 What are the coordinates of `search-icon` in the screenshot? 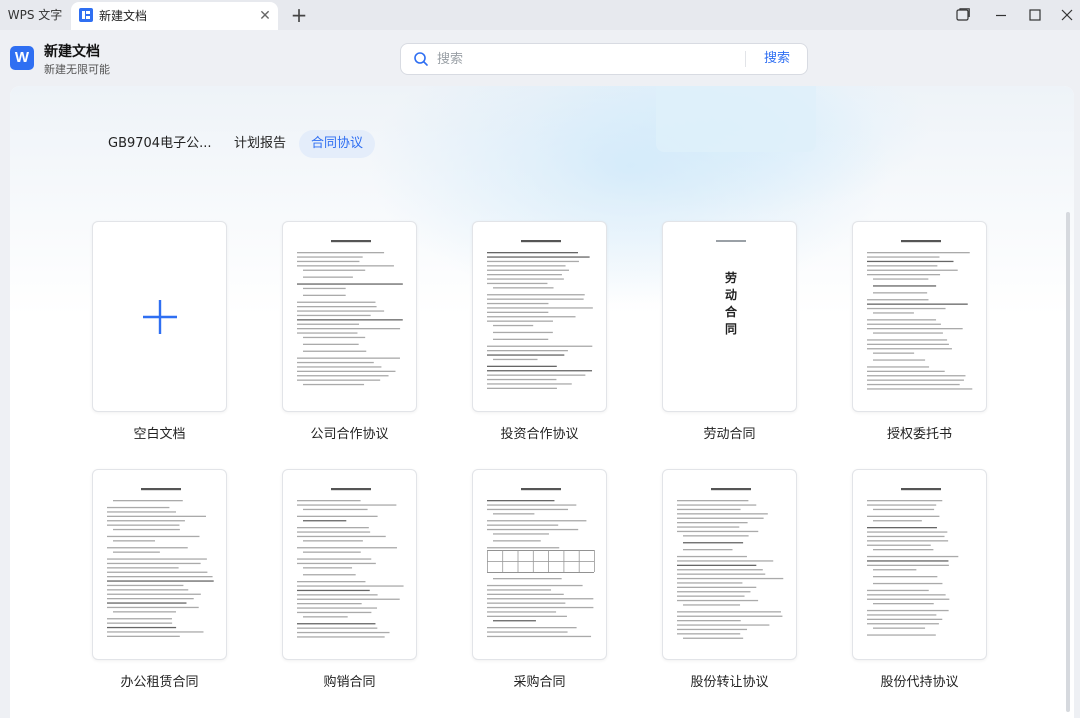 It's located at (421, 59).